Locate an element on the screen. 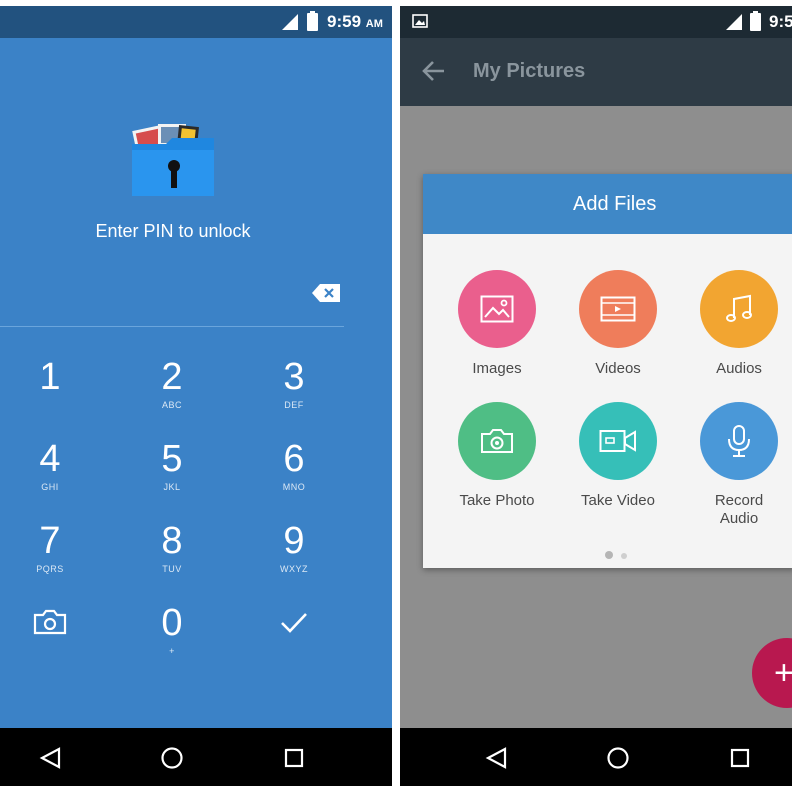  film-icon is located at coordinates (618, 309).